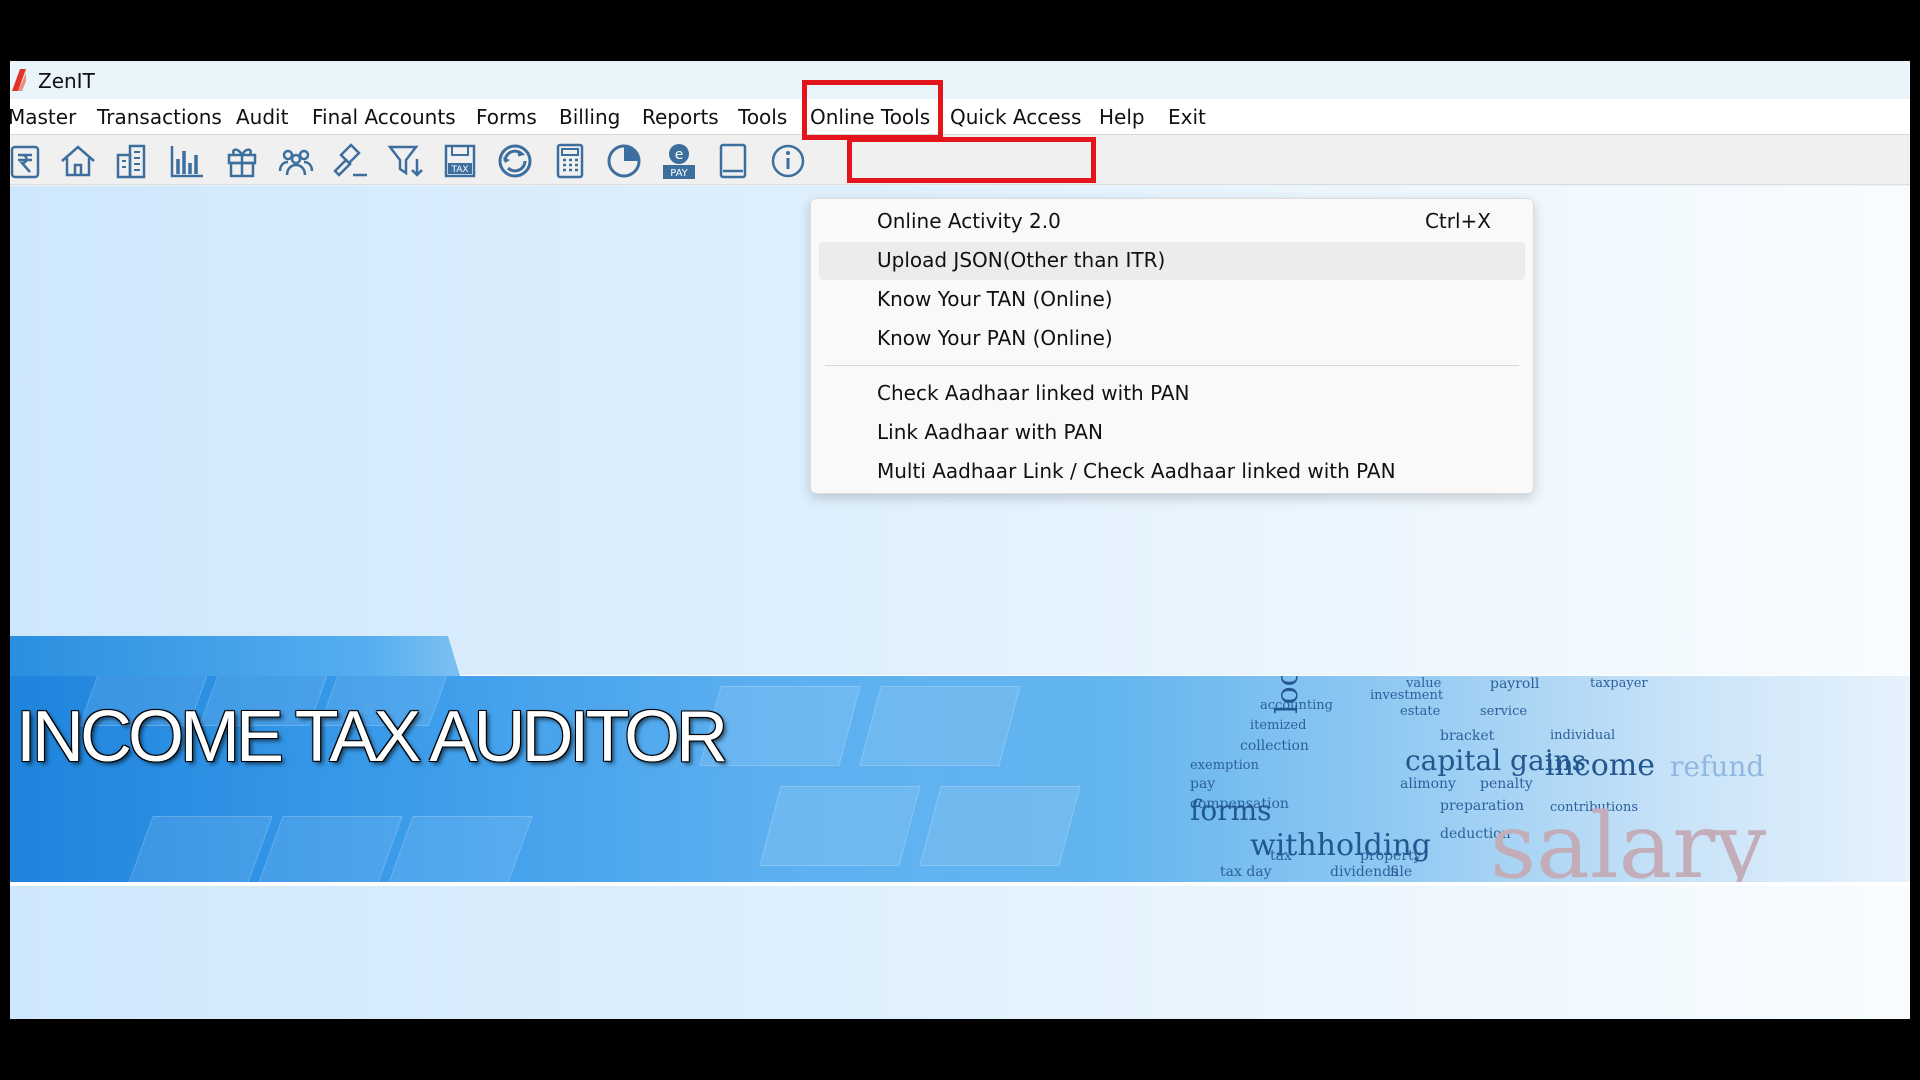 The height and width of the screenshot is (1080, 1920). Describe the element at coordinates (679, 155) in the screenshot. I see `e-icon-label: e` at that location.